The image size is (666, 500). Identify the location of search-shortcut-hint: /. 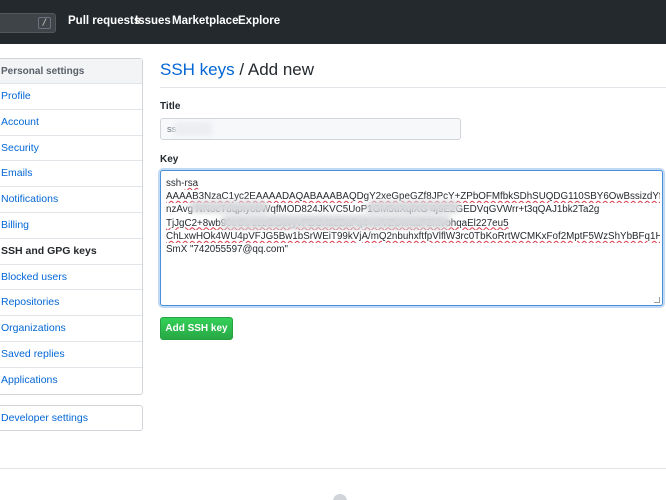
(44, 23).